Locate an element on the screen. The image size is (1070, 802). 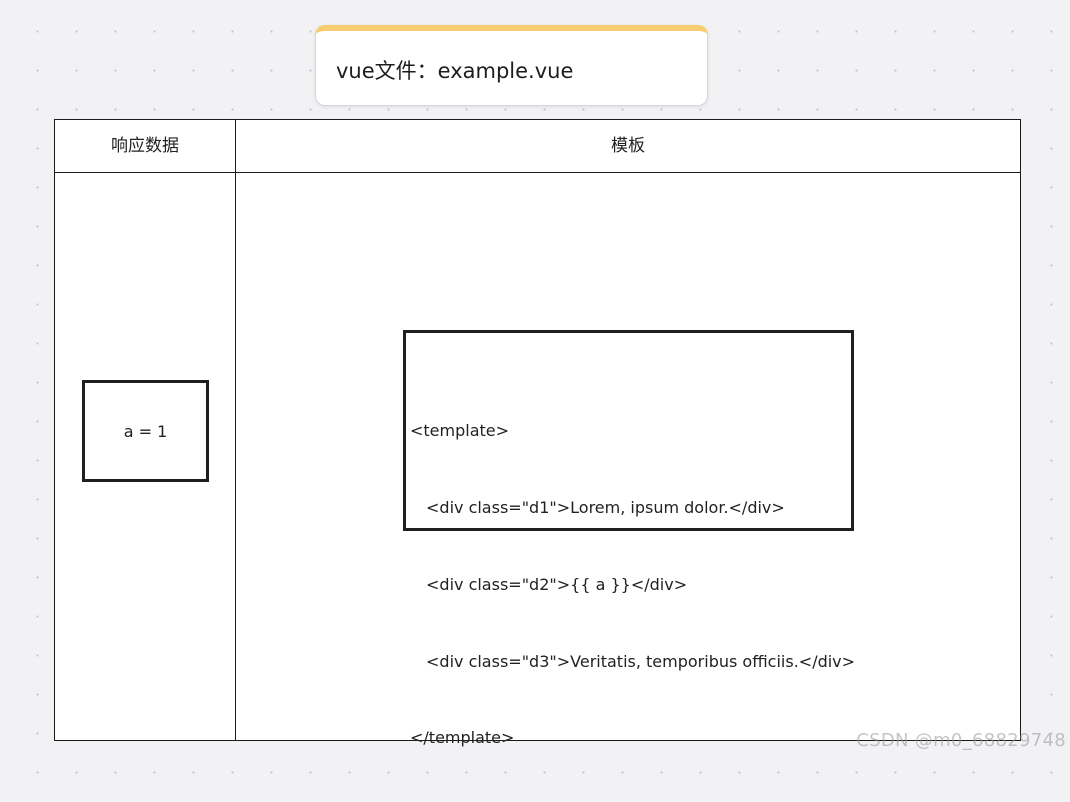
header-reactive-data: 响应数据 is located at coordinates (145, 146).